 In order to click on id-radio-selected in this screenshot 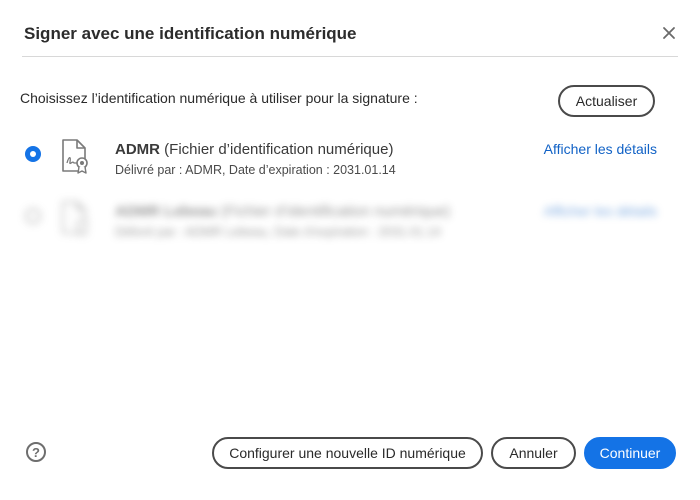, I will do `click(33, 154)`.